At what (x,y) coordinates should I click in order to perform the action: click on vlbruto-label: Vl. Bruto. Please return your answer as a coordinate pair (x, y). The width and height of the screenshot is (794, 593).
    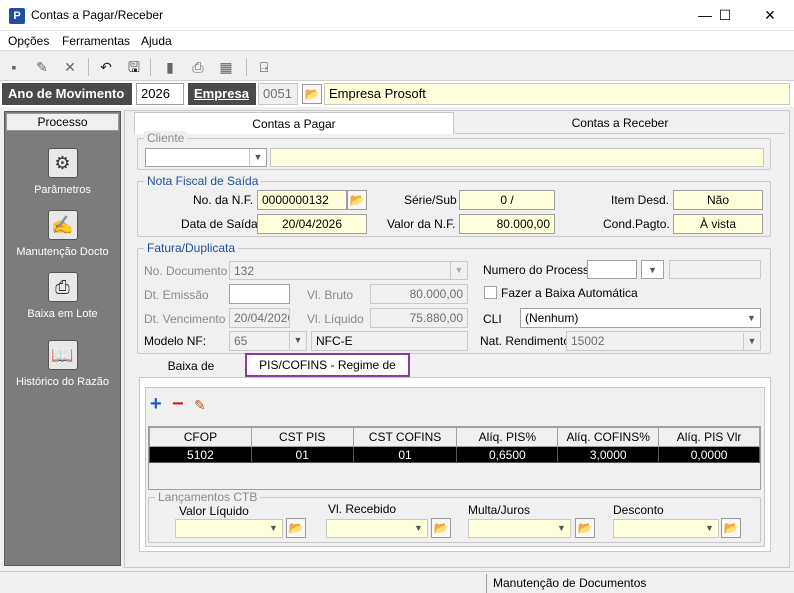
    Looking at the image, I should click on (330, 295).